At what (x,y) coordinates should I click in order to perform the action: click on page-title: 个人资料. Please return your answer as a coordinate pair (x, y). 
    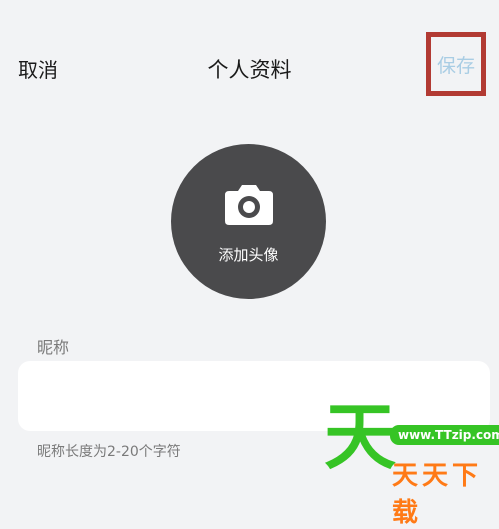
    Looking at the image, I should click on (249, 70).